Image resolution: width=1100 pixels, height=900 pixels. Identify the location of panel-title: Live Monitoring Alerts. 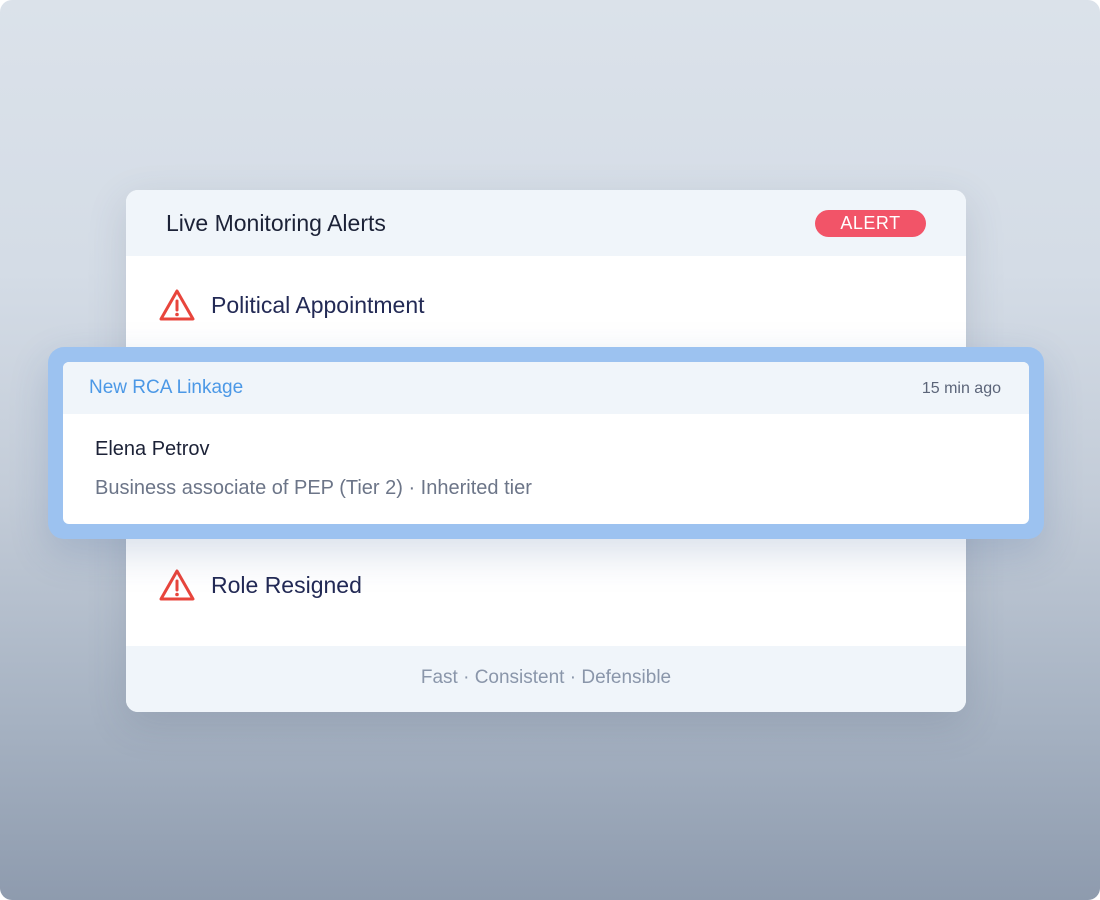
(276, 223).